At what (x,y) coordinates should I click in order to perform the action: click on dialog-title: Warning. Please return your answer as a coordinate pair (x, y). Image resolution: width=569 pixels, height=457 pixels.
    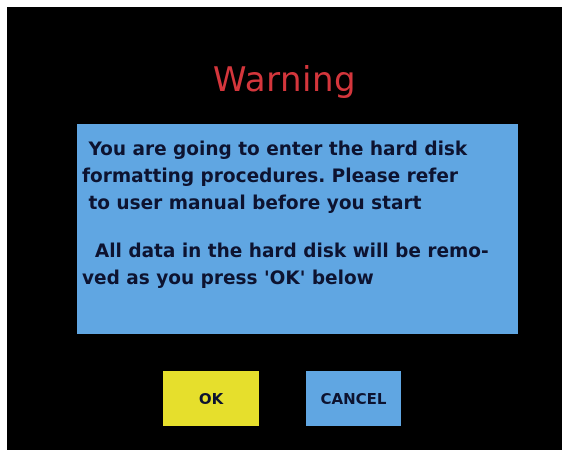
    Looking at the image, I should click on (284, 80).